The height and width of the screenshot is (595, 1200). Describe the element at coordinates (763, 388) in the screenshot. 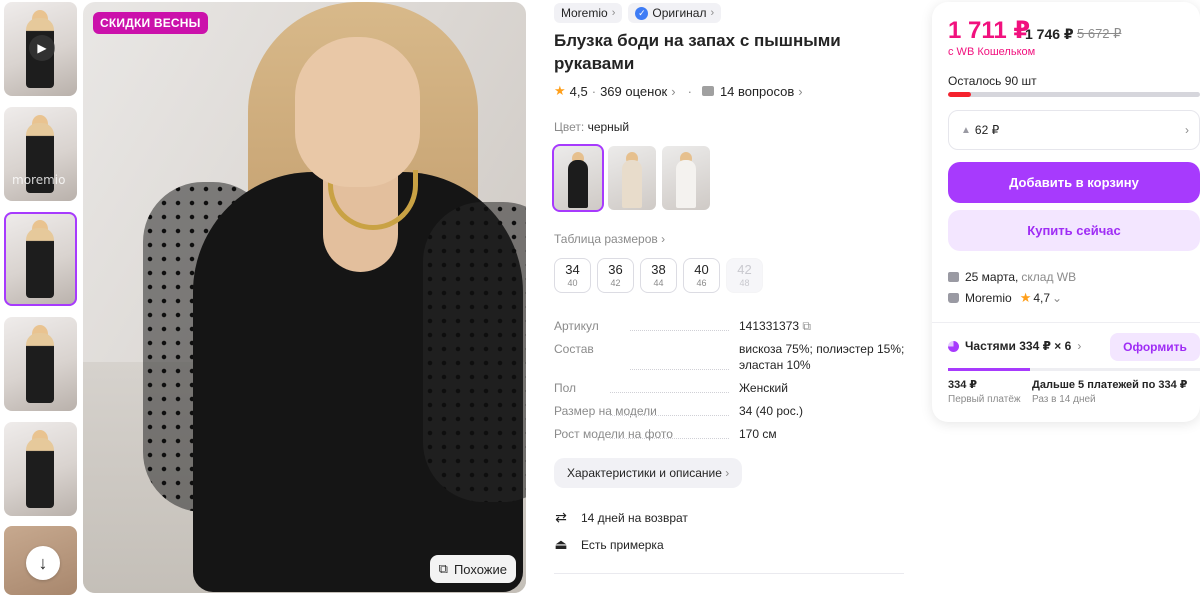

I see `spec-value: Женский` at that location.